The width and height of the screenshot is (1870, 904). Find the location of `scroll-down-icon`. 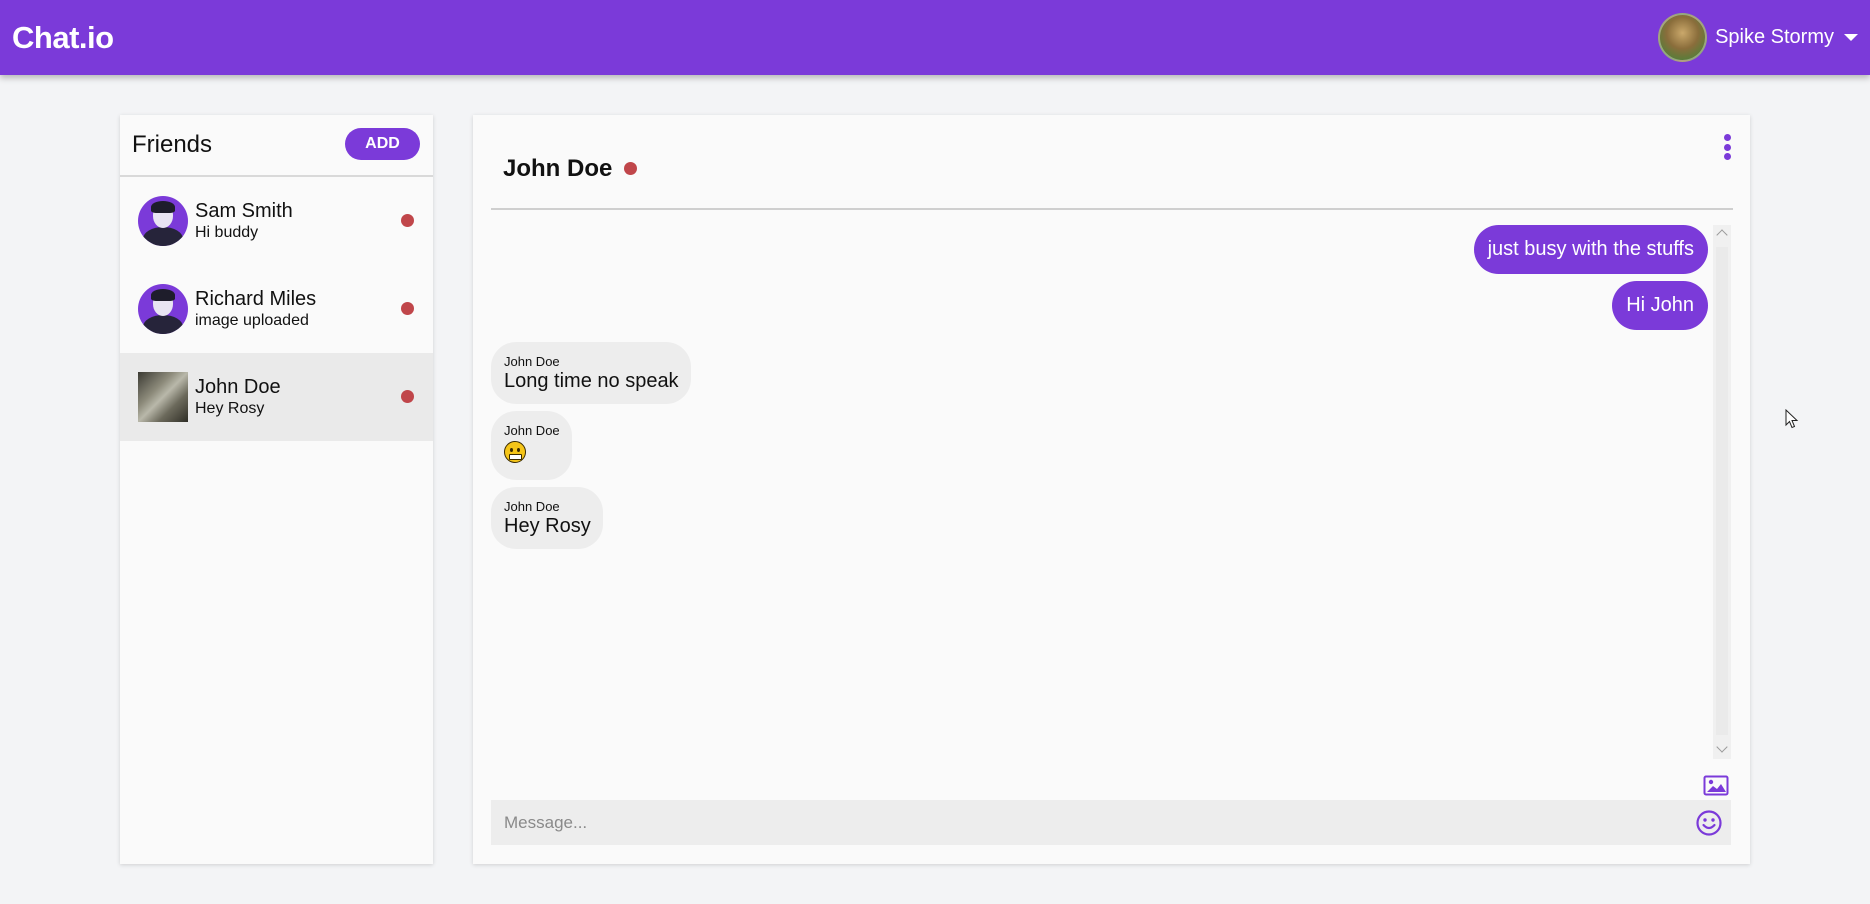

scroll-down-icon is located at coordinates (1722, 747).